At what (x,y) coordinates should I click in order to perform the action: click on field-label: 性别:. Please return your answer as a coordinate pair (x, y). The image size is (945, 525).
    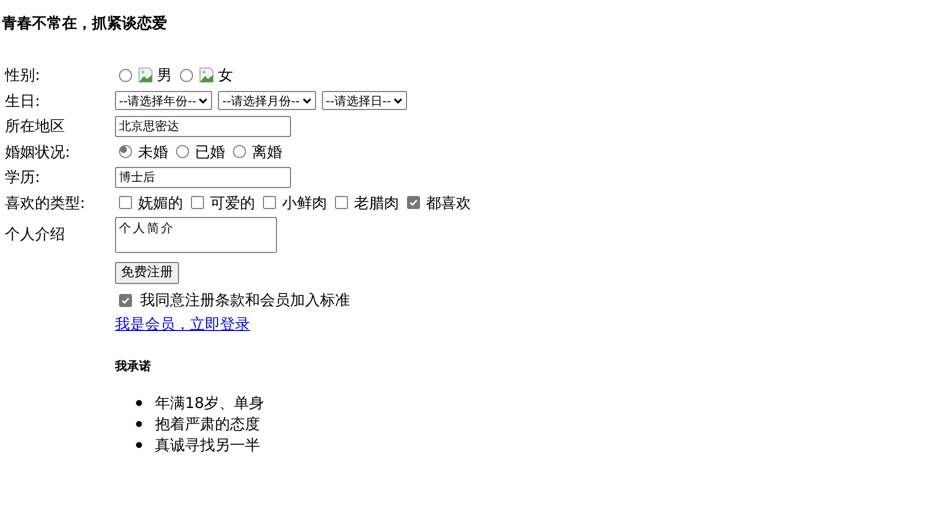
    Looking at the image, I should click on (22, 75).